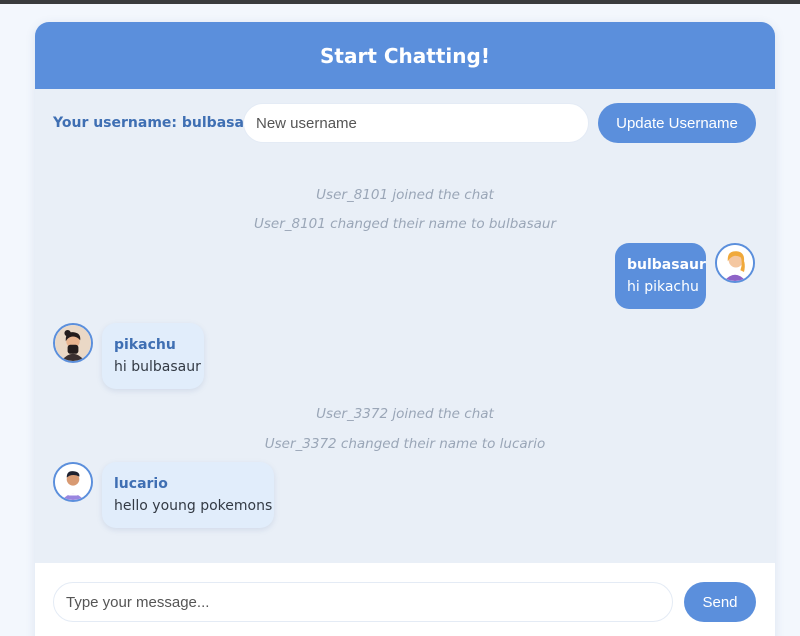  Describe the element at coordinates (720, 602) in the screenshot. I see `send-button: Send` at that location.